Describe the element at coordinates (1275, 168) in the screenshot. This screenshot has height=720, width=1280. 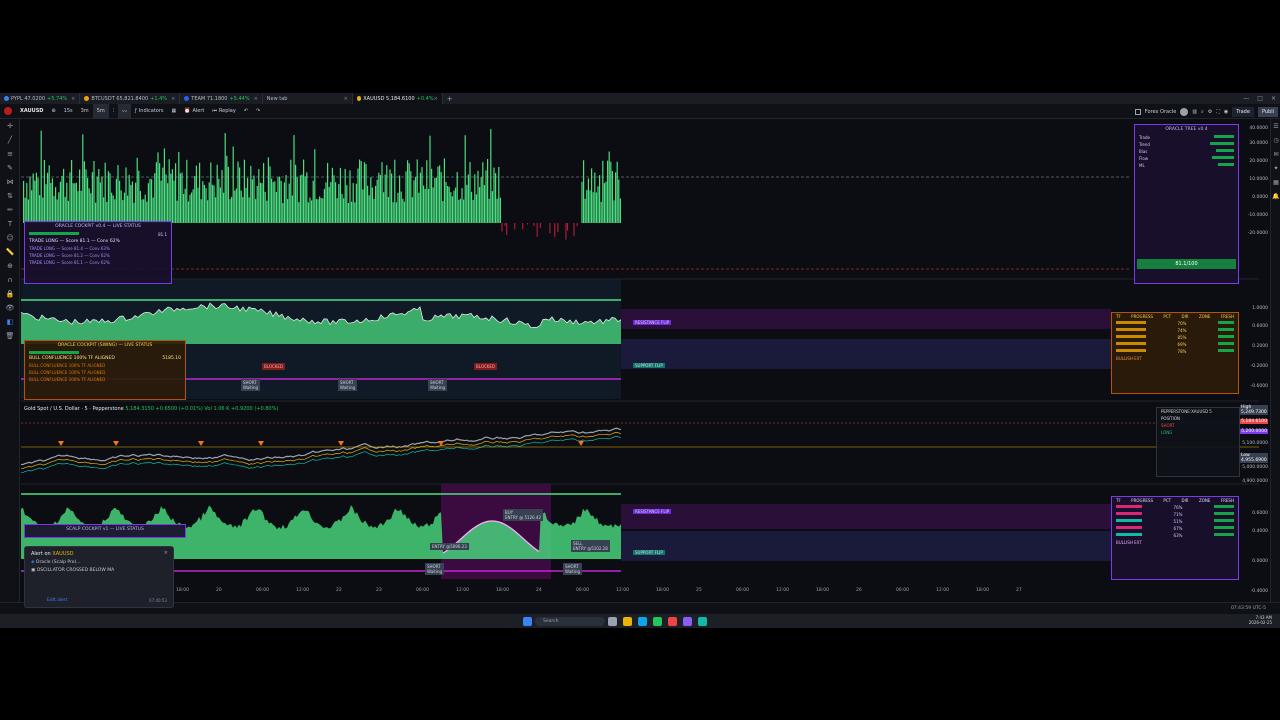
I see `ideas-icon: ✦` at that location.